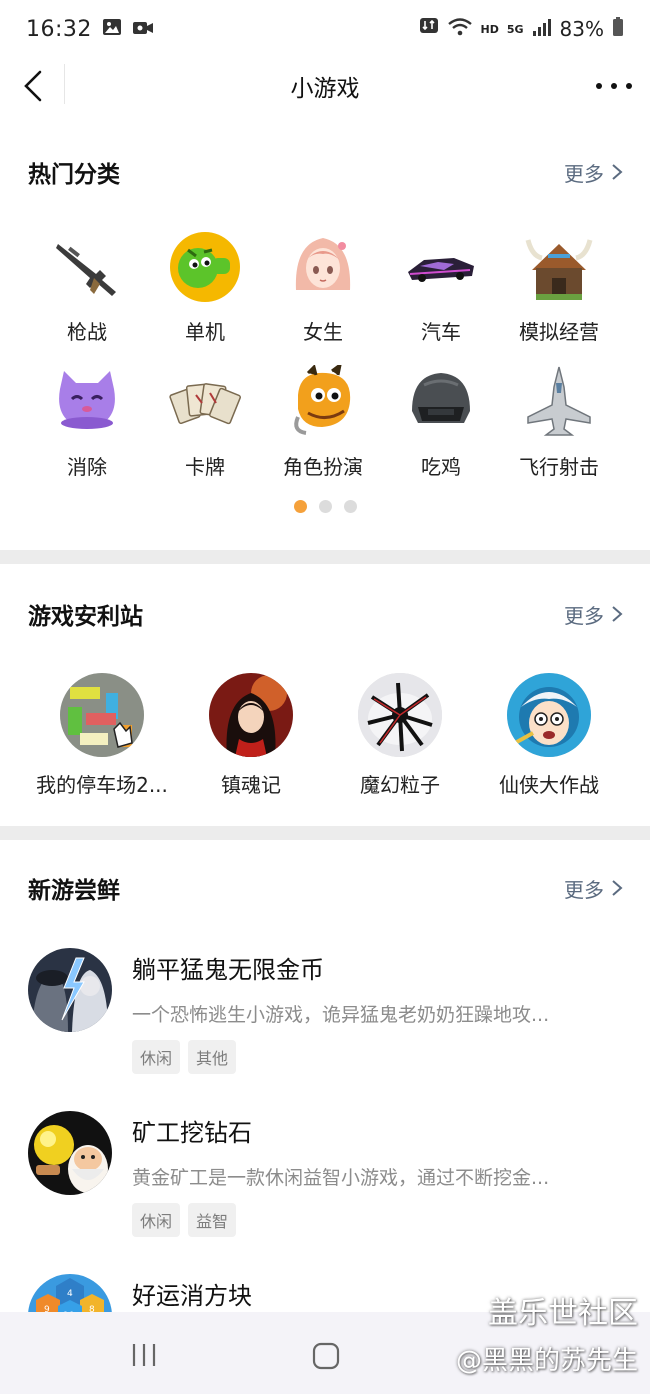 This screenshot has width=650, height=1394. Describe the element at coordinates (460, 29) in the screenshot. I see `wifi-icon` at that location.